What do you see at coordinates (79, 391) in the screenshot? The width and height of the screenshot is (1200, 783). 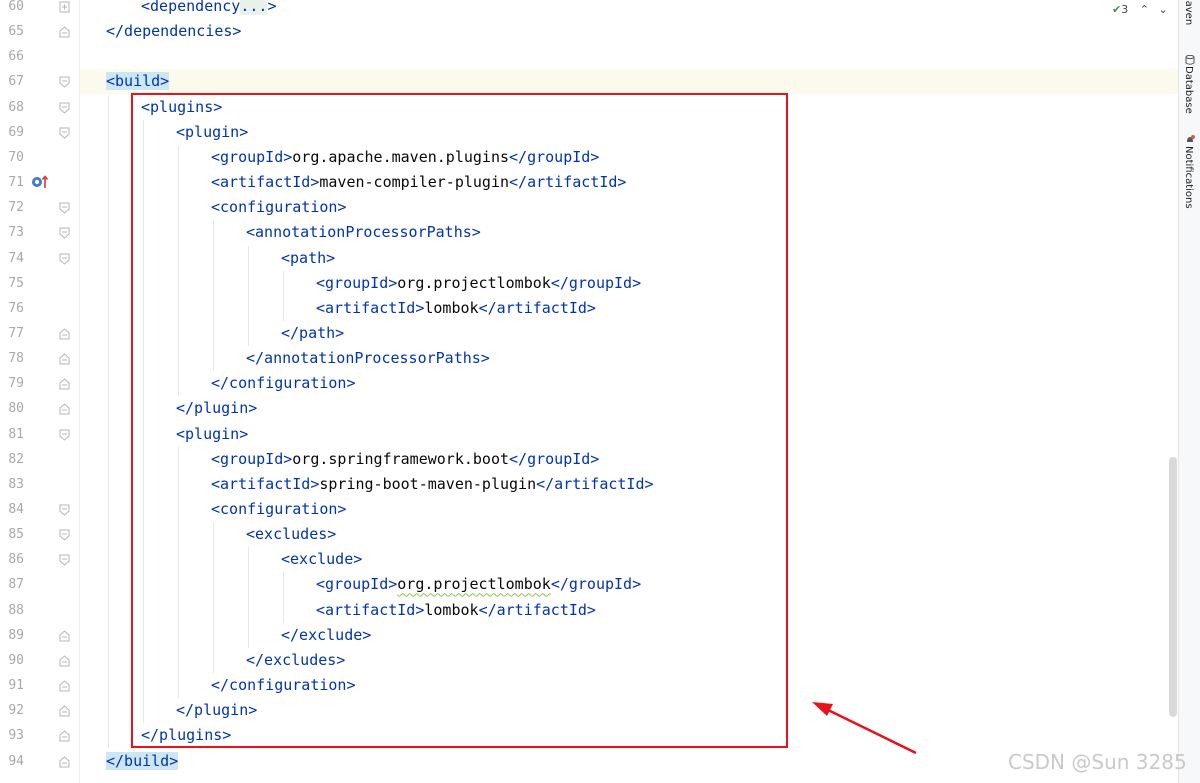 I see `gutter-separator` at bounding box center [79, 391].